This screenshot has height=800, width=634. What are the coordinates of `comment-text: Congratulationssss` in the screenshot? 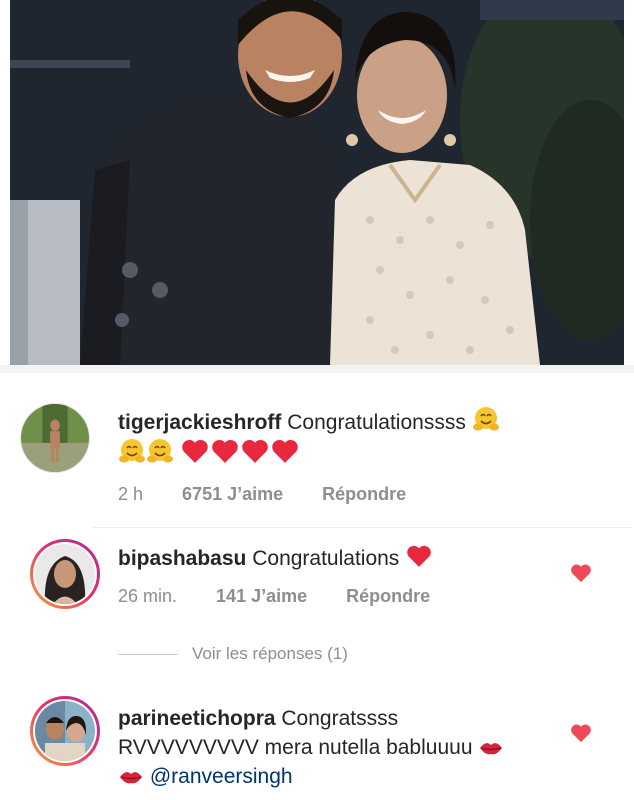 It's located at (376, 422).